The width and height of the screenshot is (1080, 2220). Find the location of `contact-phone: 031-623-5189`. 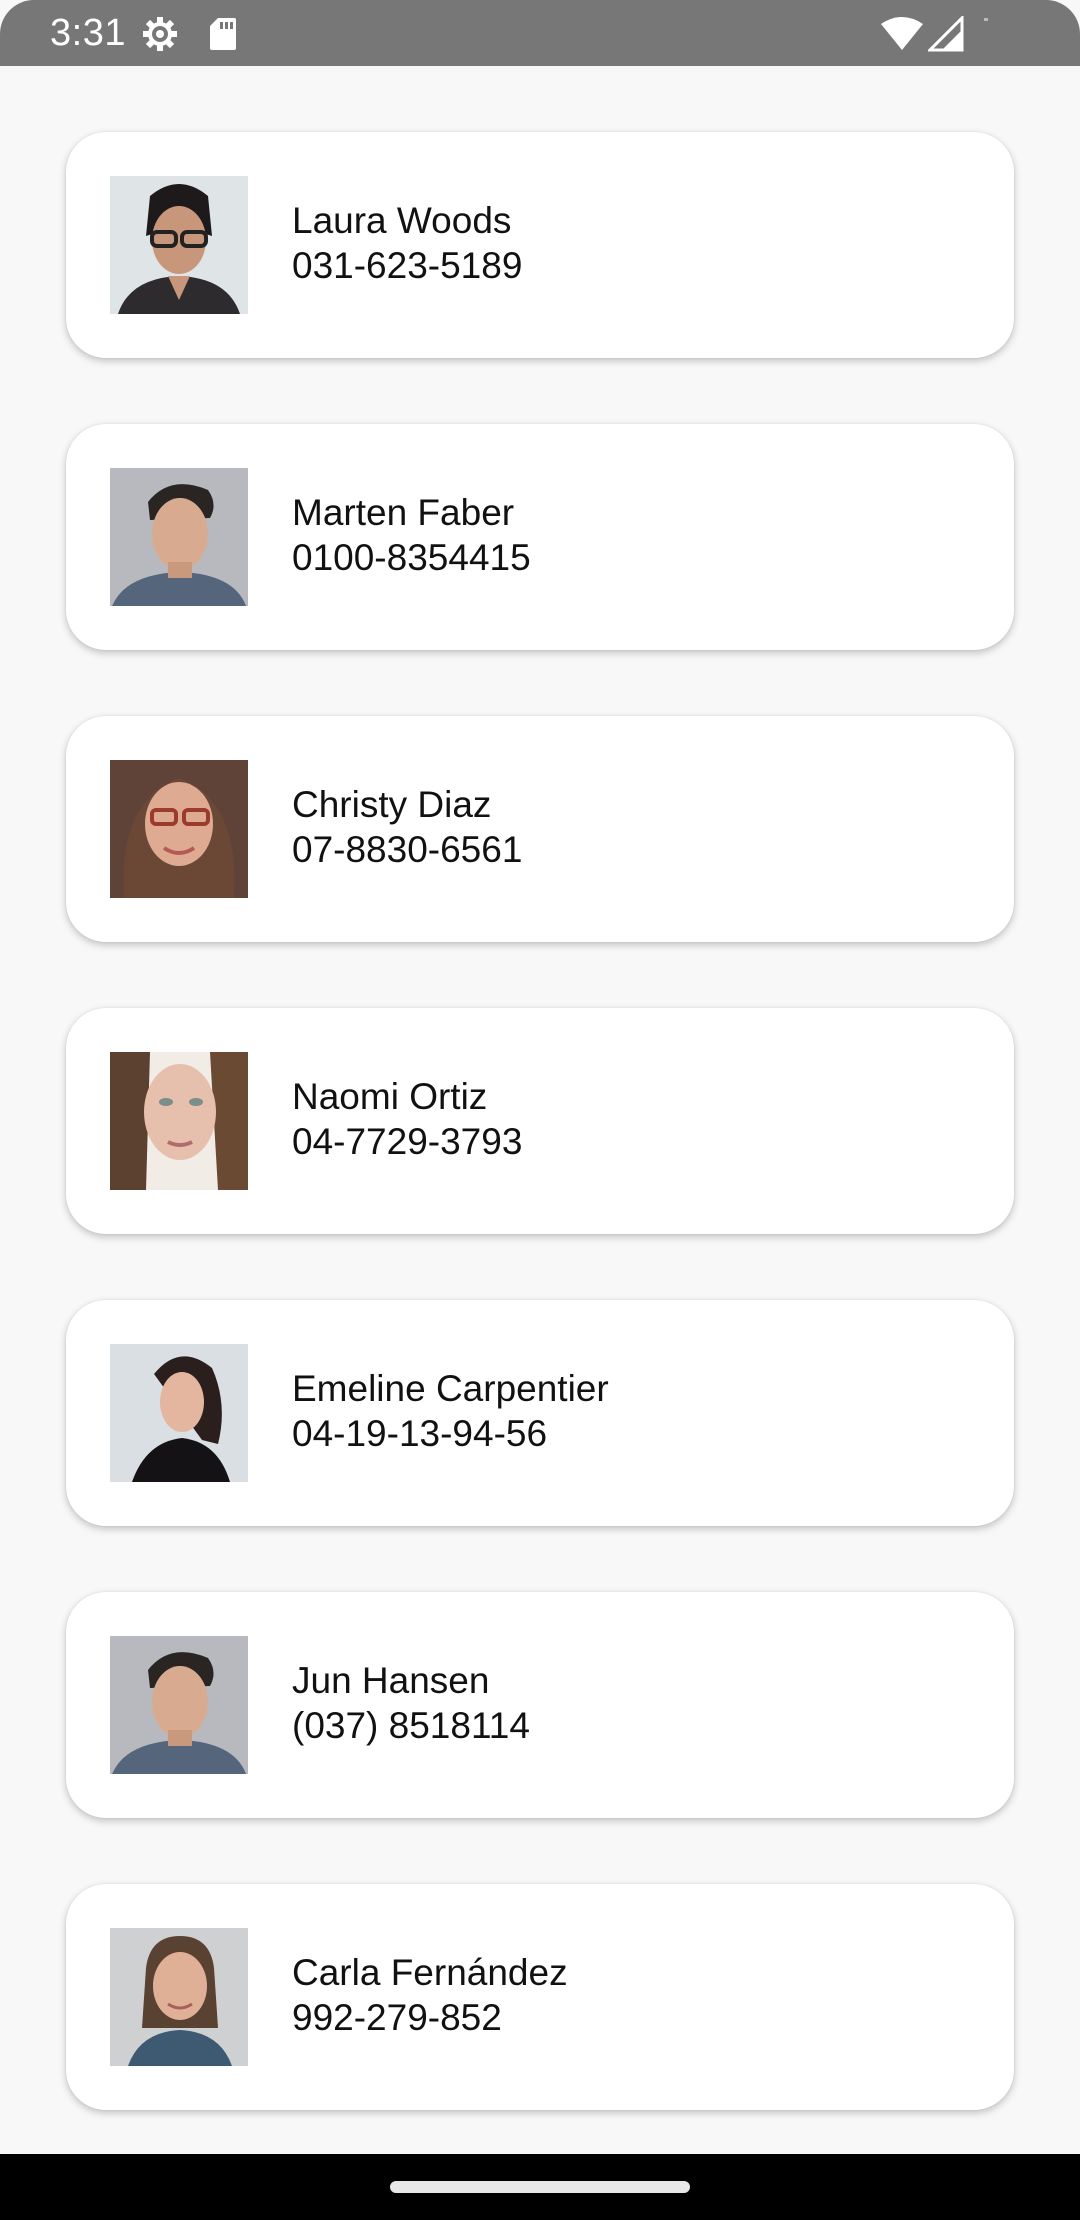

contact-phone: 031-623-5189 is located at coordinates (407, 265).